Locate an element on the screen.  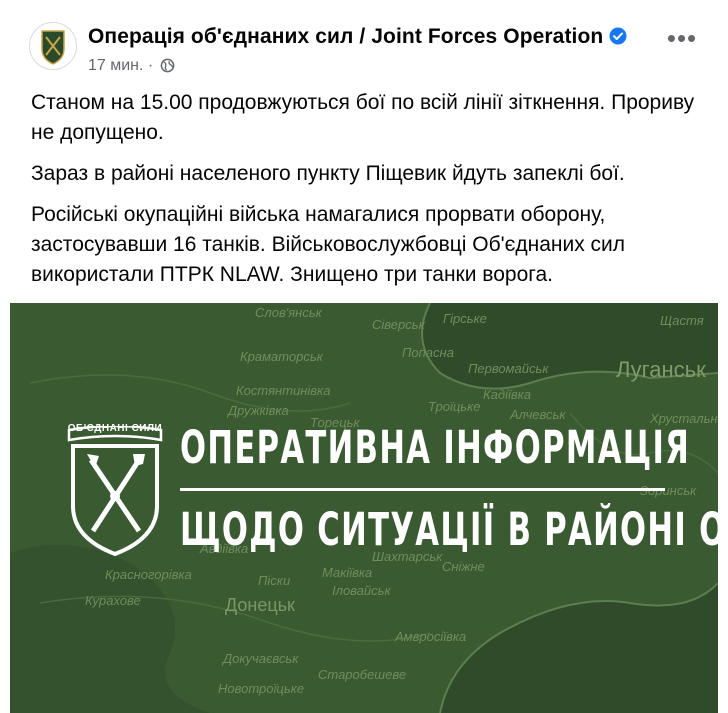
jfo-emblem-icon is located at coordinates (53, 47).